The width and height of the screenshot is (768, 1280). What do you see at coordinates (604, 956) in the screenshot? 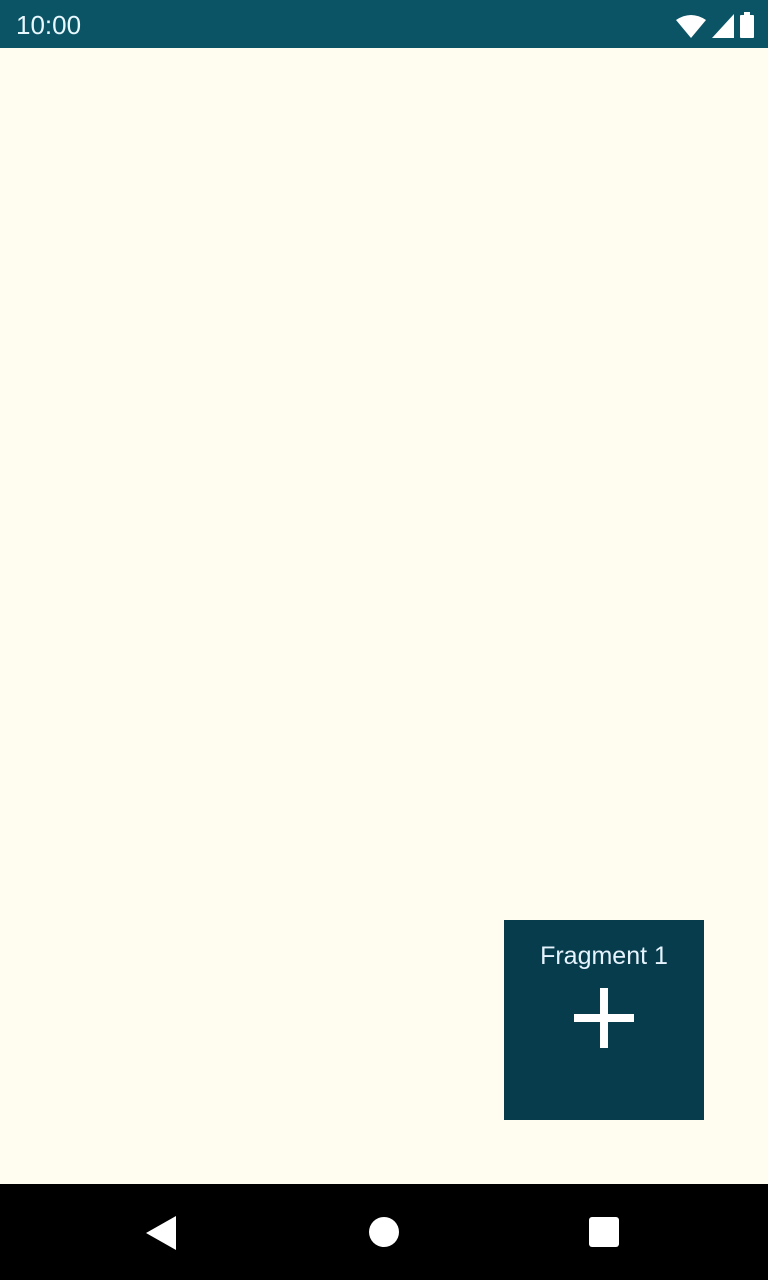
I see `fragment-label: Fragment 1` at bounding box center [604, 956].